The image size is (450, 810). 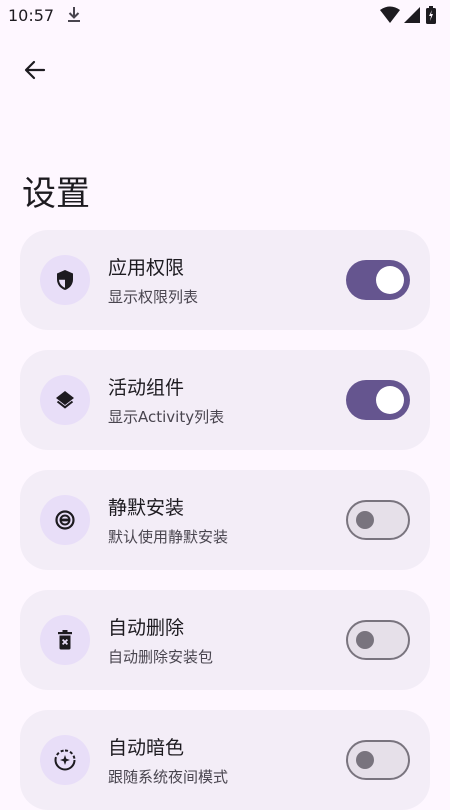 What do you see at coordinates (225, 760) in the screenshot?
I see `setting-card-auto-dark: 自动暗色 跟随系统夜间模式` at bounding box center [225, 760].